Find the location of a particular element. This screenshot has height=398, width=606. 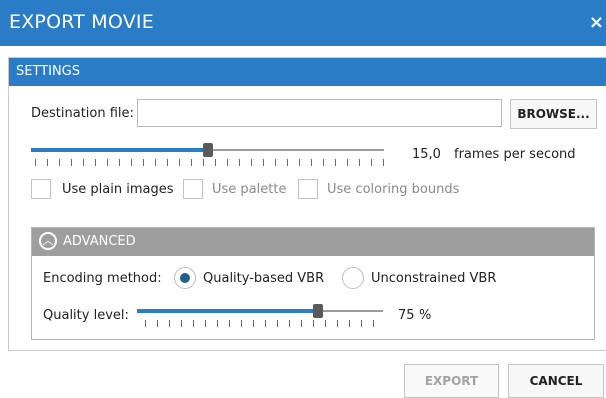

quality-slider-fill is located at coordinates (226, 311).